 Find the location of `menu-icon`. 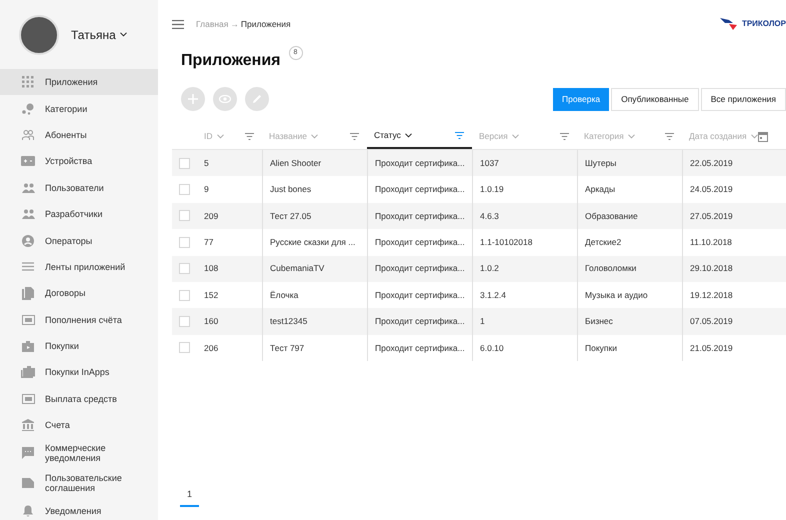

menu-icon is located at coordinates (178, 24).